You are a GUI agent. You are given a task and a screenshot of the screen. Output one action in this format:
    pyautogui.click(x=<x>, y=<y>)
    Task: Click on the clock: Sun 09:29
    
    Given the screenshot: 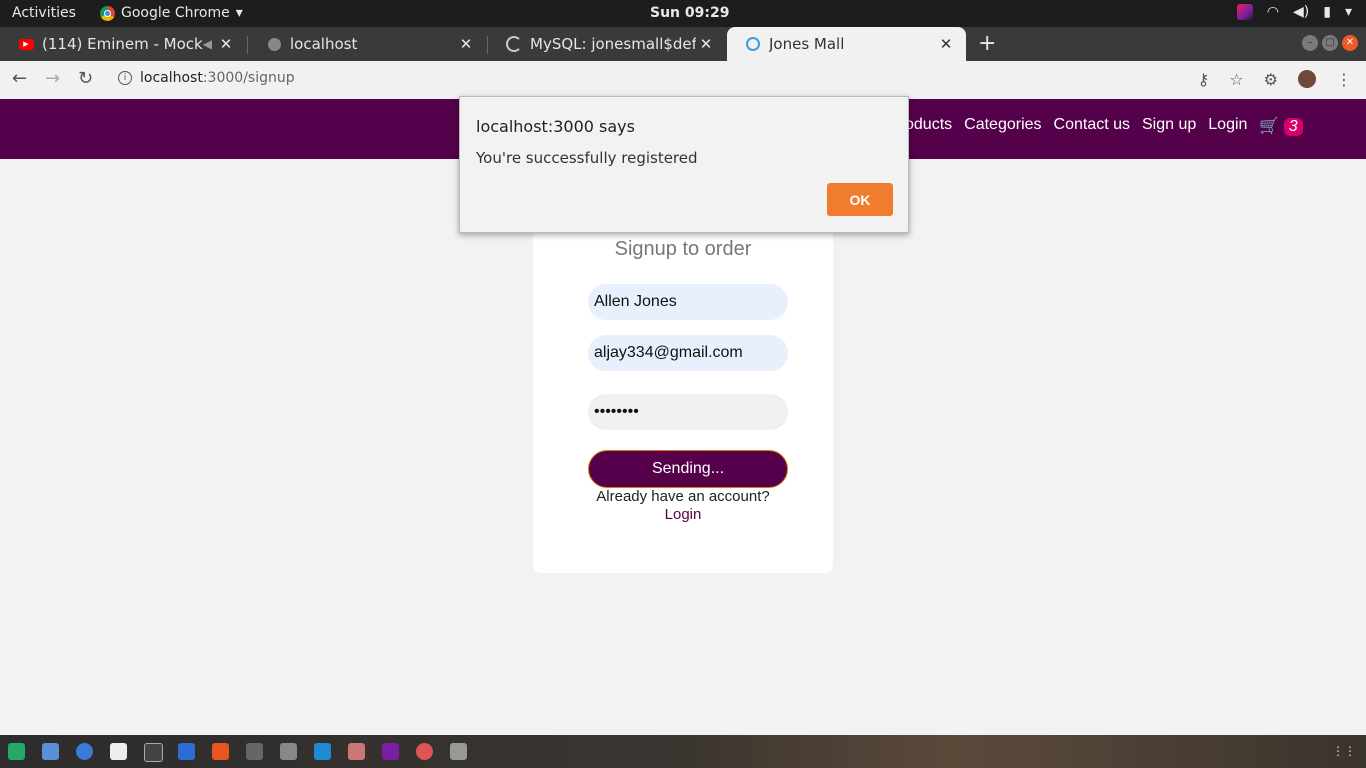 What is the action you would take?
    pyautogui.click(x=689, y=13)
    